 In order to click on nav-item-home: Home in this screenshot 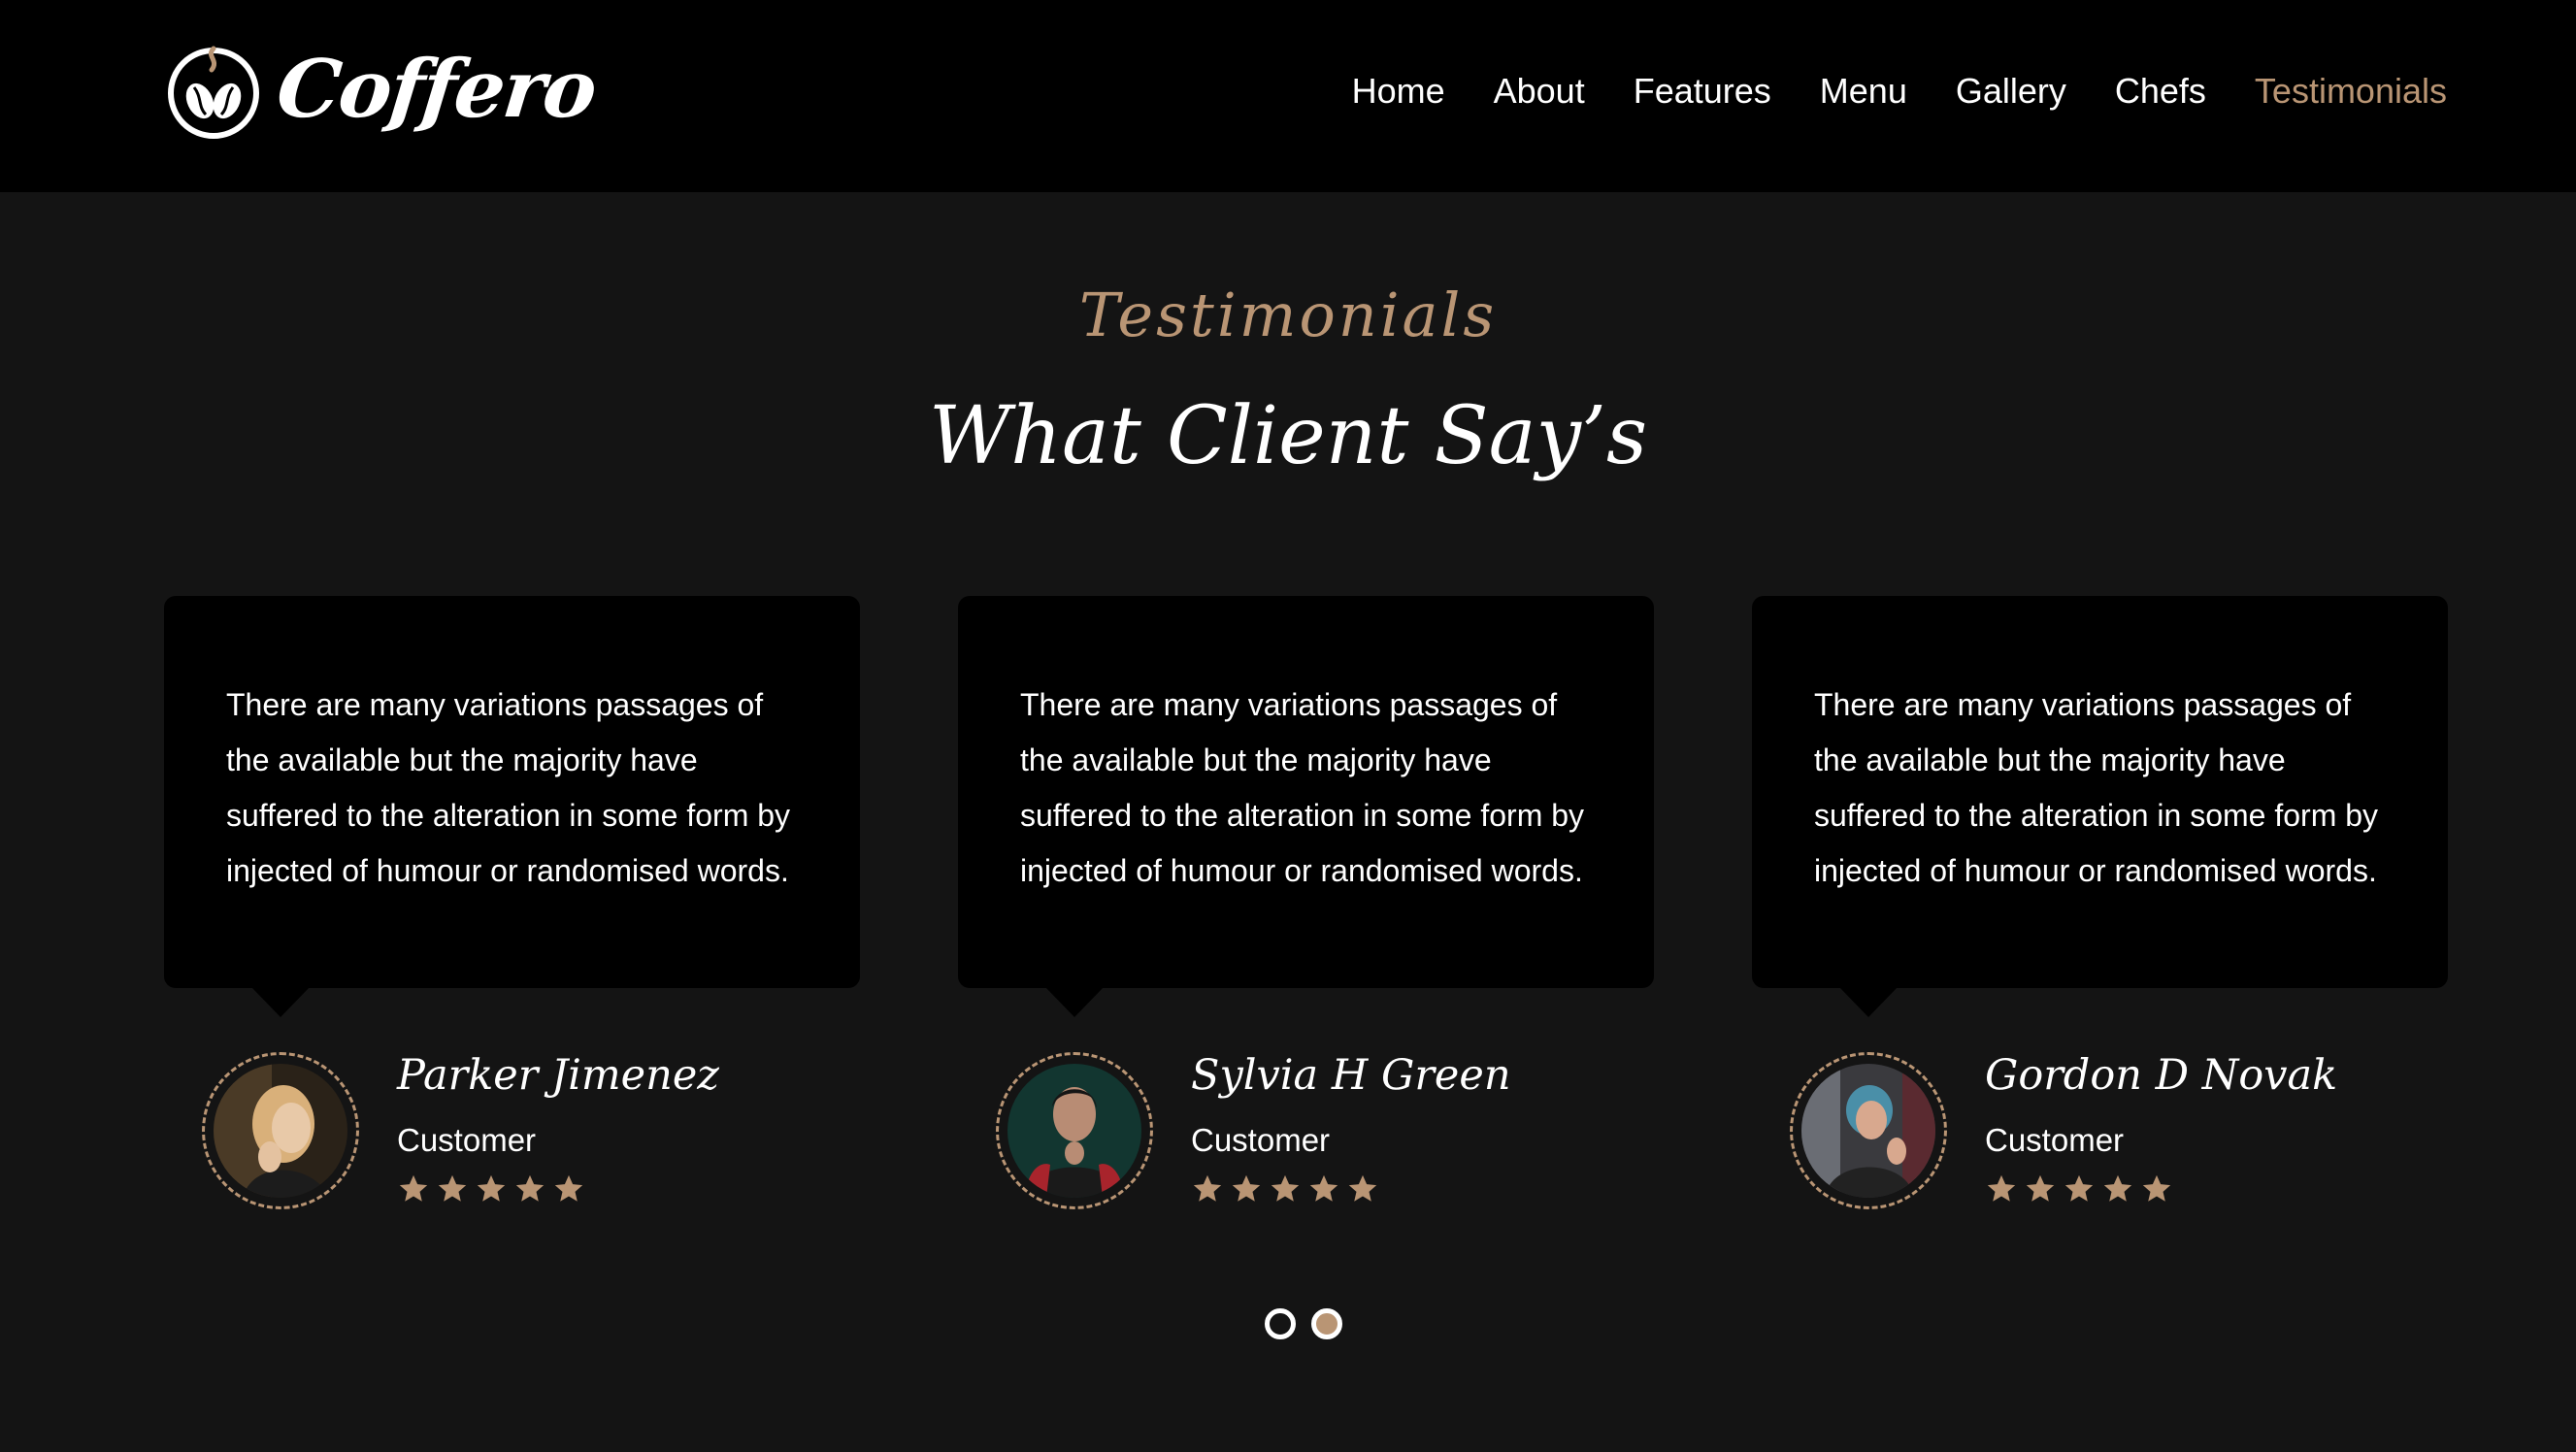, I will do `click(1398, 91)`.